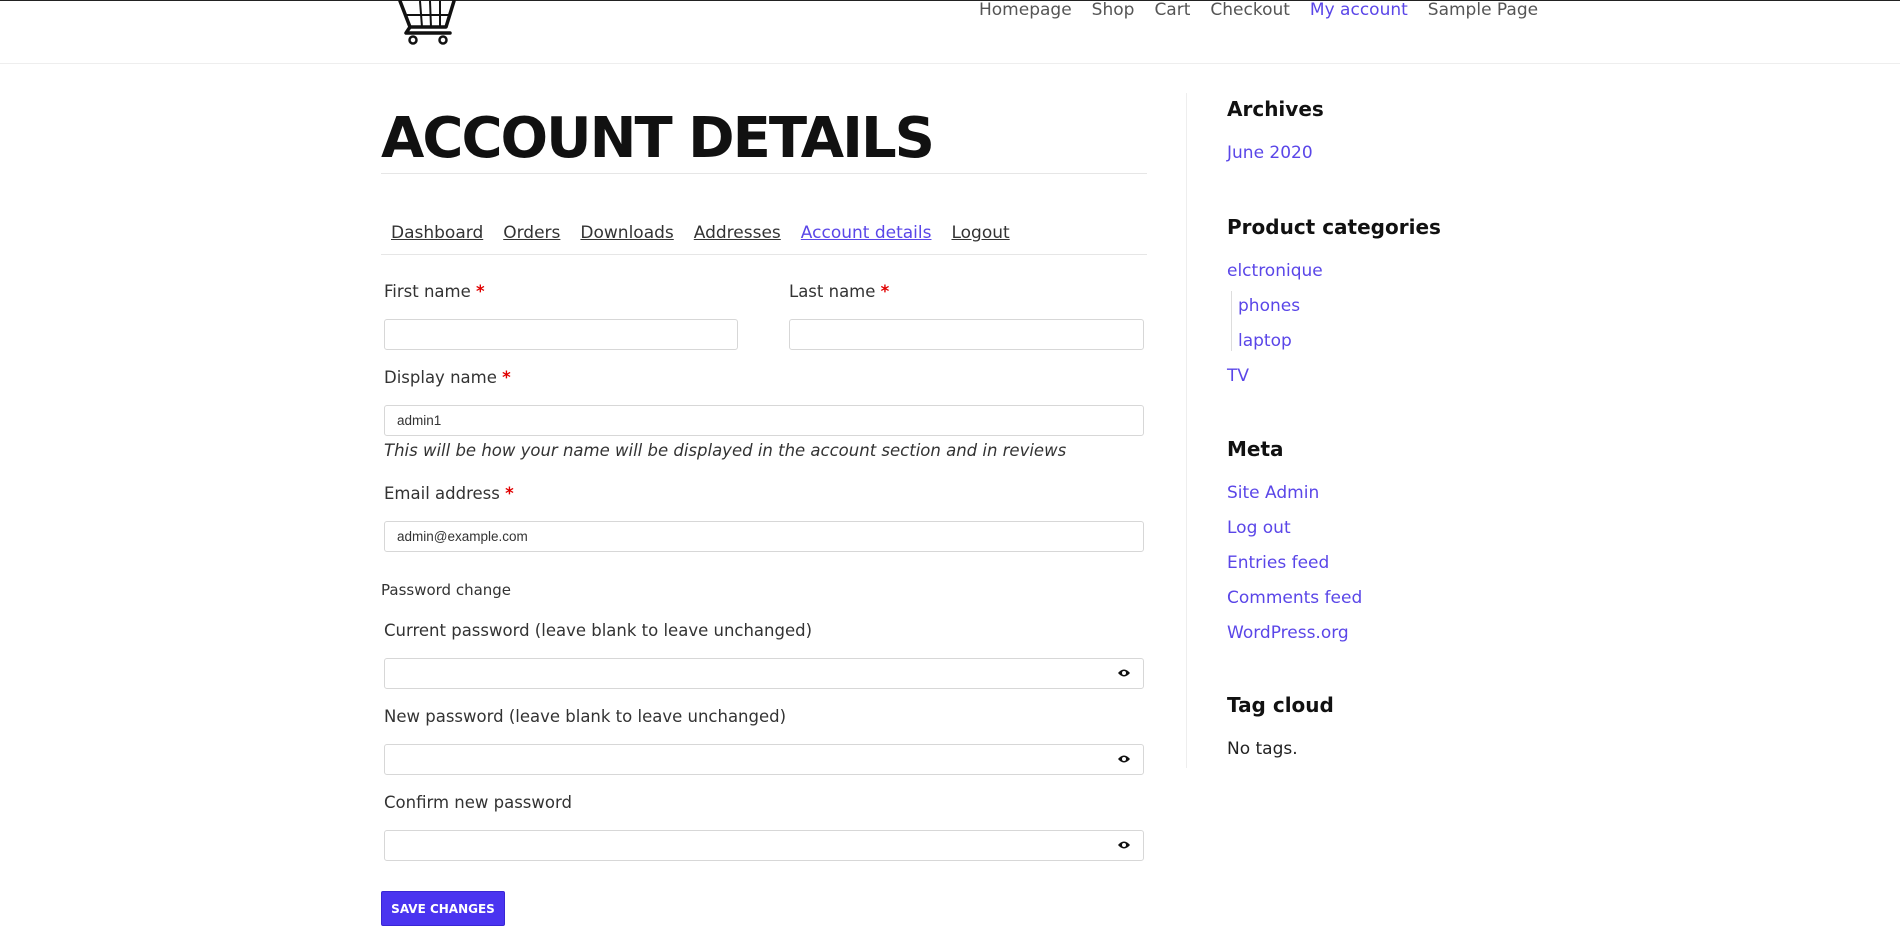 The height and width of the screenshot is (938, 1900). I want to click on account-nav-dashboard: Dashboard, so click(437, 233).